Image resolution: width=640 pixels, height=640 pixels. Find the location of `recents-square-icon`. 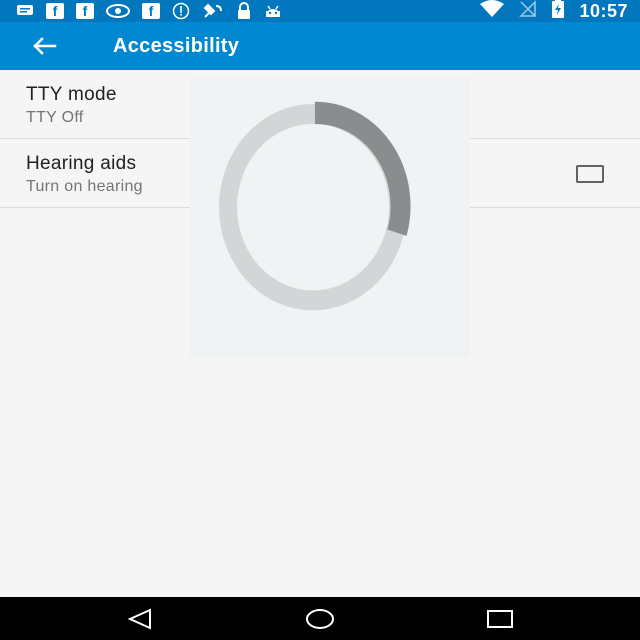

recents-square-icon is located at coordinates (500, 619).